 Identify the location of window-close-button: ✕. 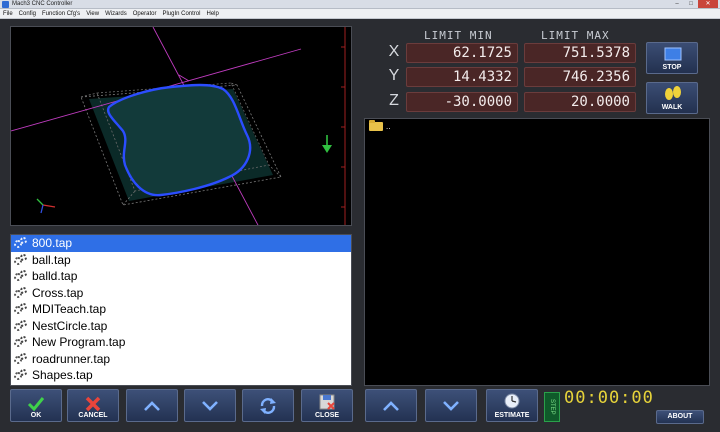
(708, 4).